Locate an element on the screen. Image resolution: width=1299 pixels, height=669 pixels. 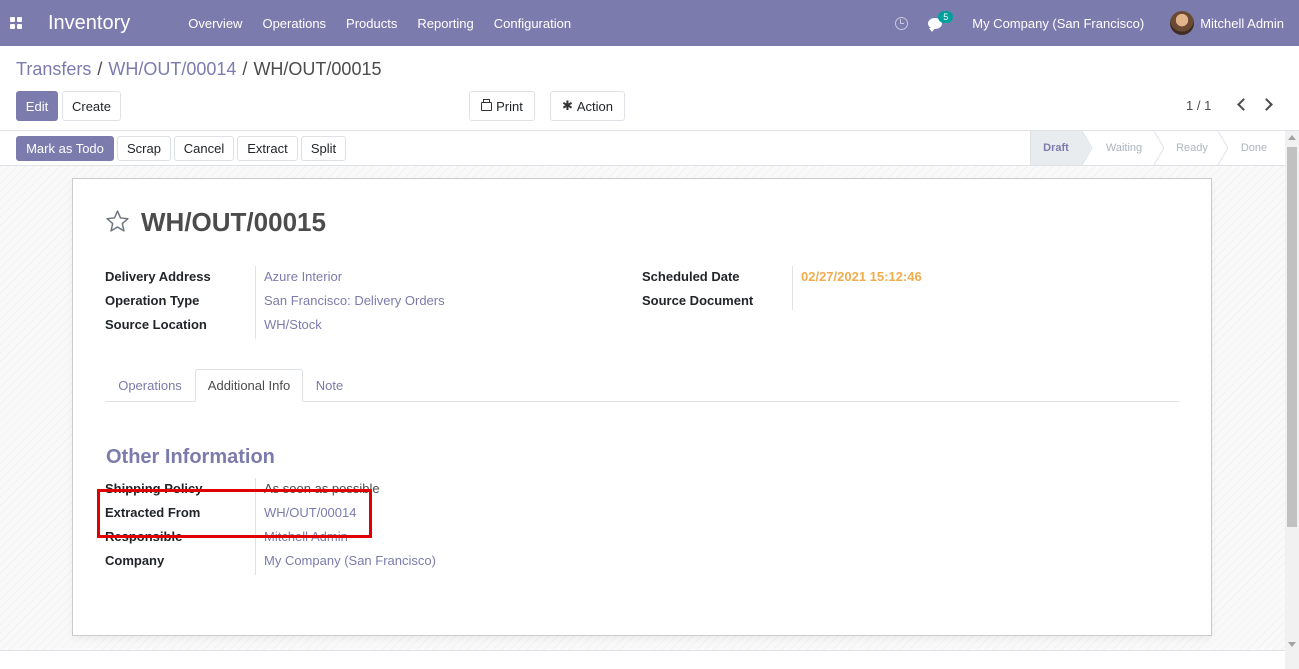
favorite-star-icon is located at coordinates (117, 221).